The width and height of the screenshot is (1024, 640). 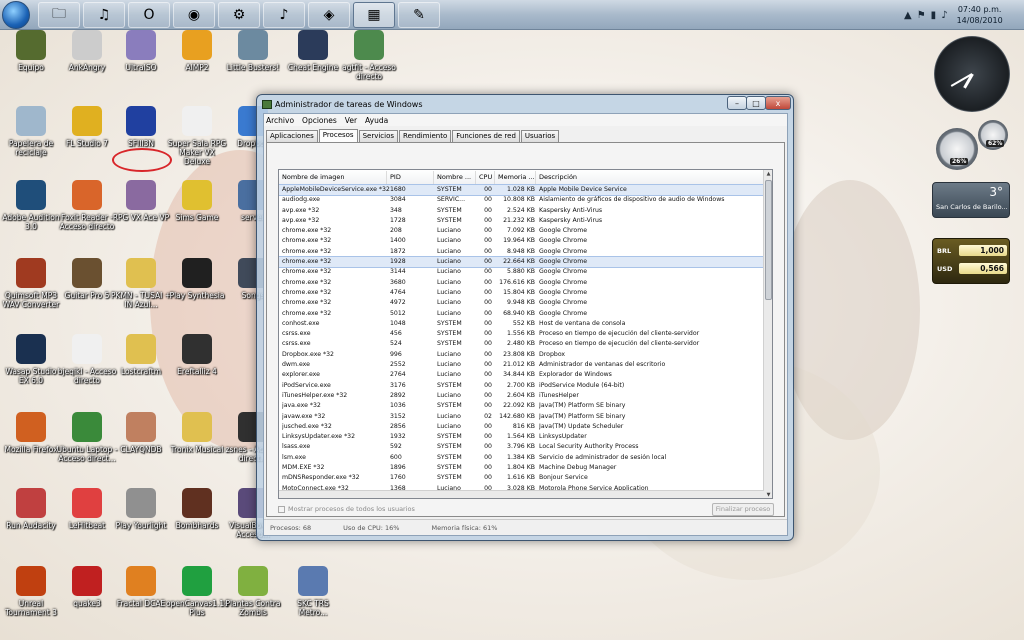 What do you see at coordinates (983, 268) in the screenshot?
I see `currency-value: 0,566` at bounding box center [983, 268].